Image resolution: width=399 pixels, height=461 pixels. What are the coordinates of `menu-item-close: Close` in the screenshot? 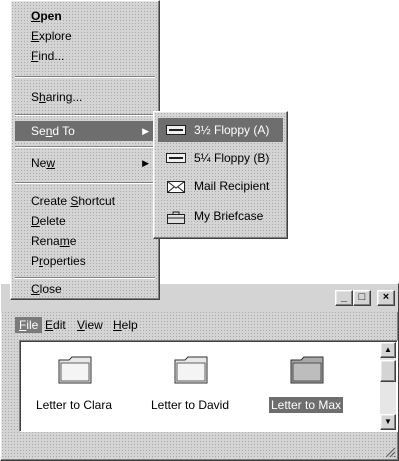 It's located at (85, 289).